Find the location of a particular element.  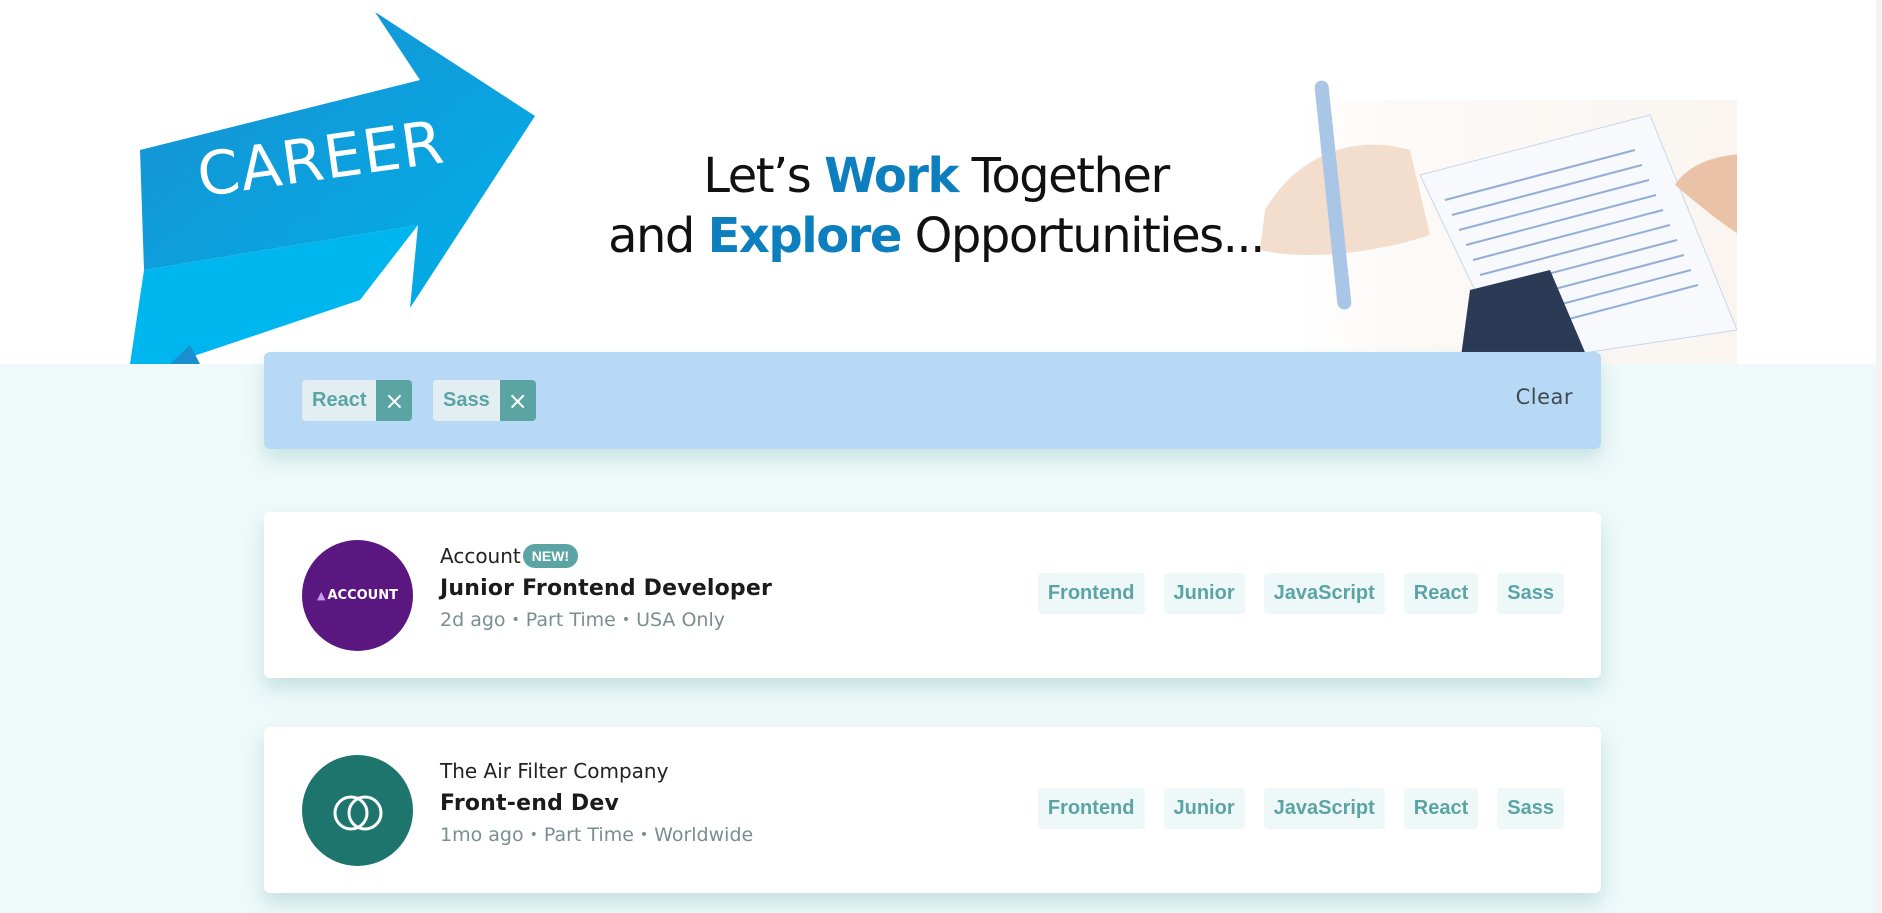

job-position-link: Front-end Dev is located at coordinates (596, 803).